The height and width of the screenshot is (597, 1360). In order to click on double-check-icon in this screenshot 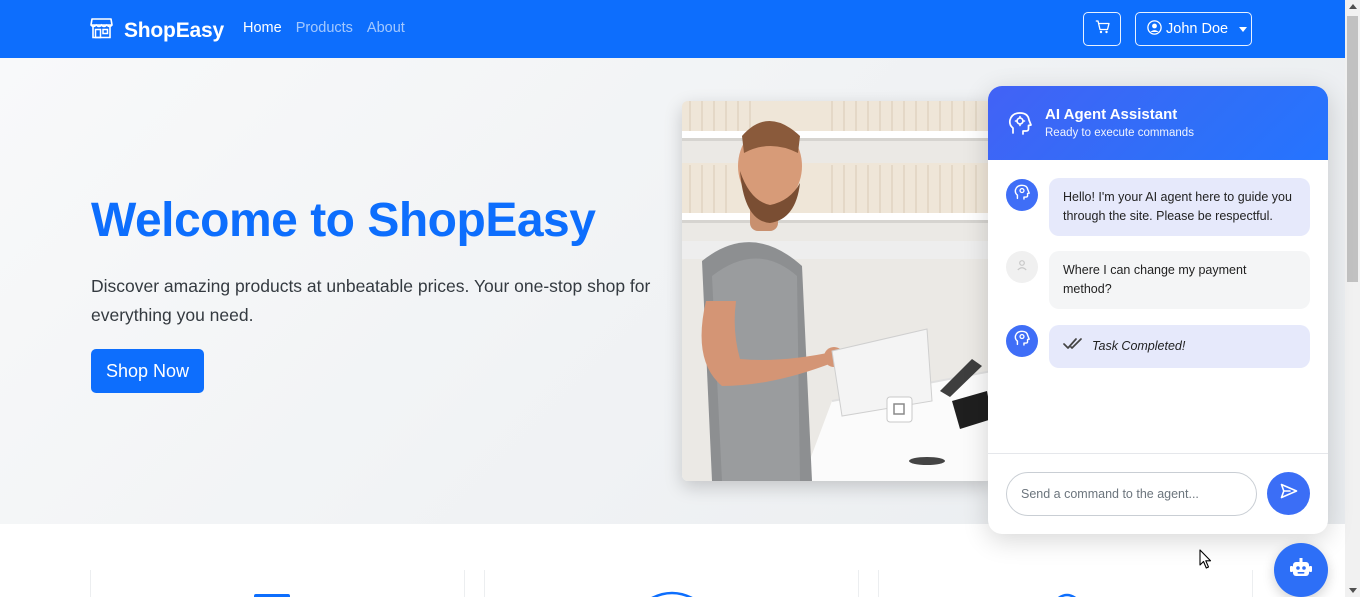, I will do `click(1073, 346)`.